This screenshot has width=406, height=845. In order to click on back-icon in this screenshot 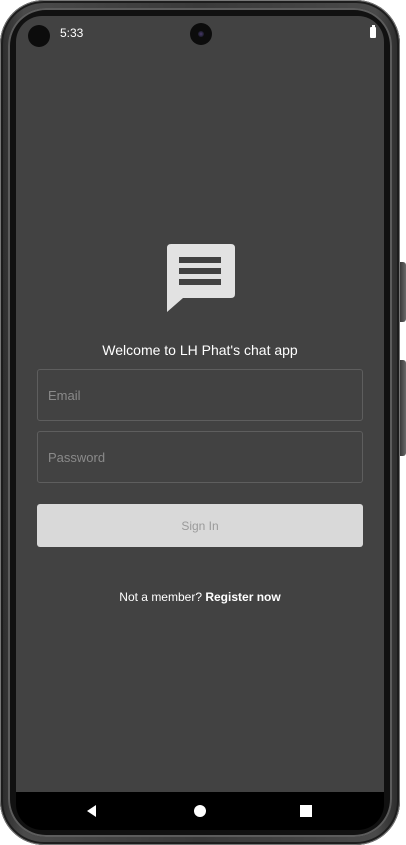, I will do `click(92, 811)`.